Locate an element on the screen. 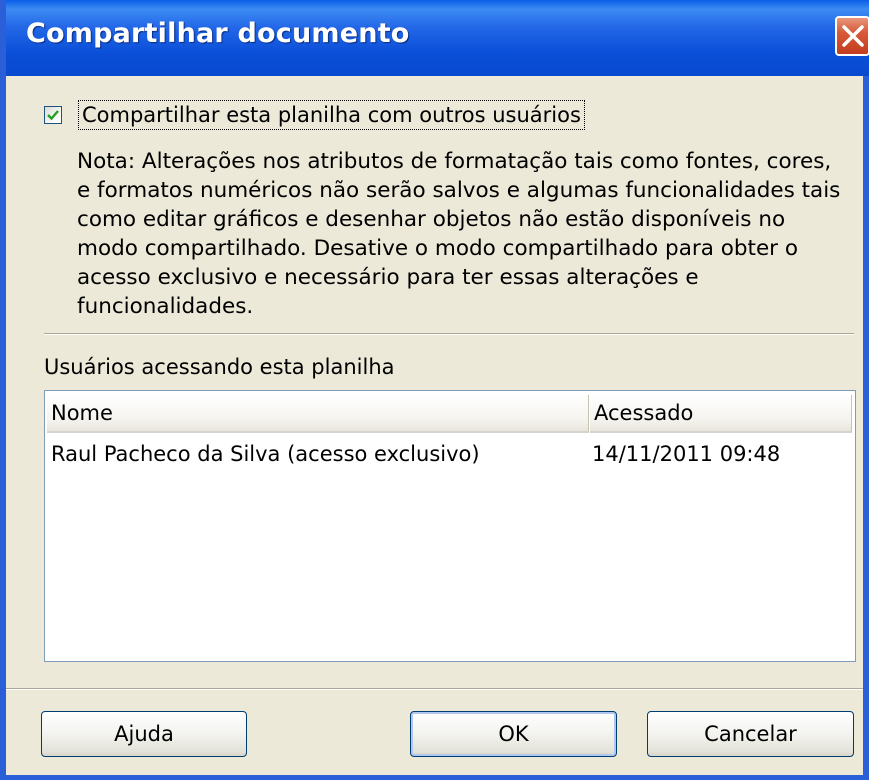  column-header-acessado: Acessado is located at coordinates (721, 414).